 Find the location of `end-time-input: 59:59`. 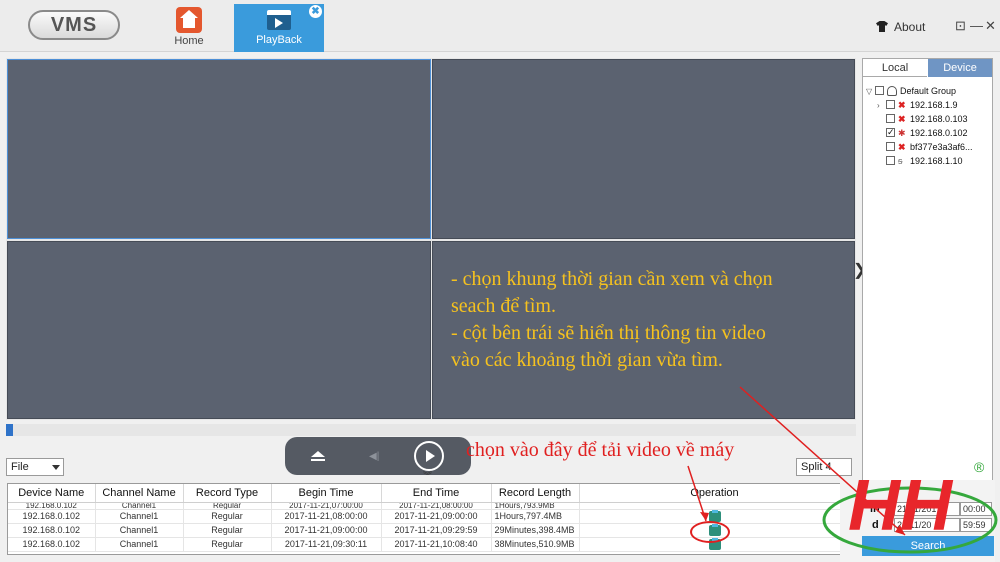

end-time-input: 59:59 is located at coordinates (976, 525).